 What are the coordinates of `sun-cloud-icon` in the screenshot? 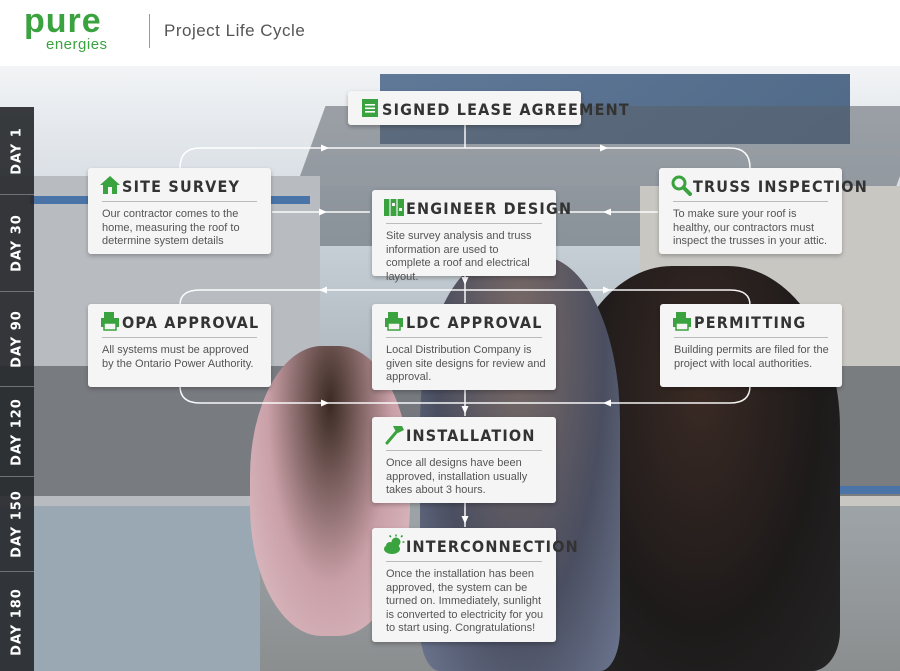 It's located at (394, 544).